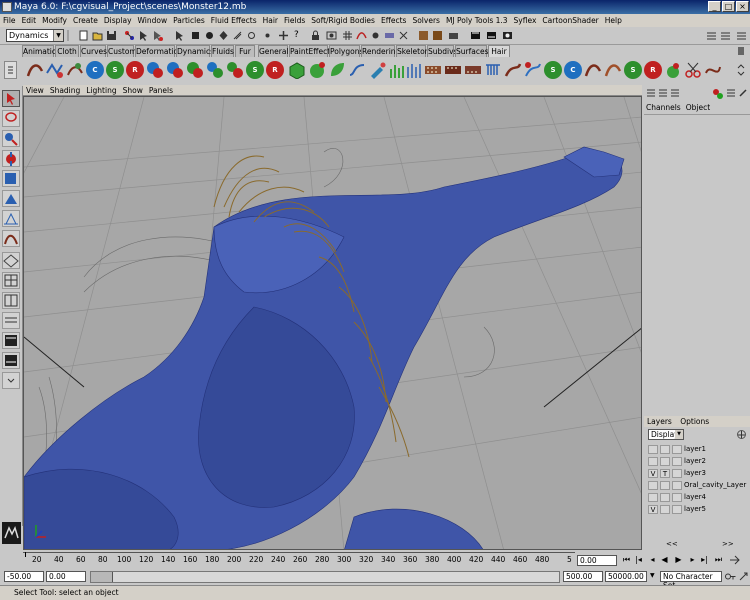 This screenshot has height=600, width=750. I want to click on layout-dropdown-icon, so click(11, 380).